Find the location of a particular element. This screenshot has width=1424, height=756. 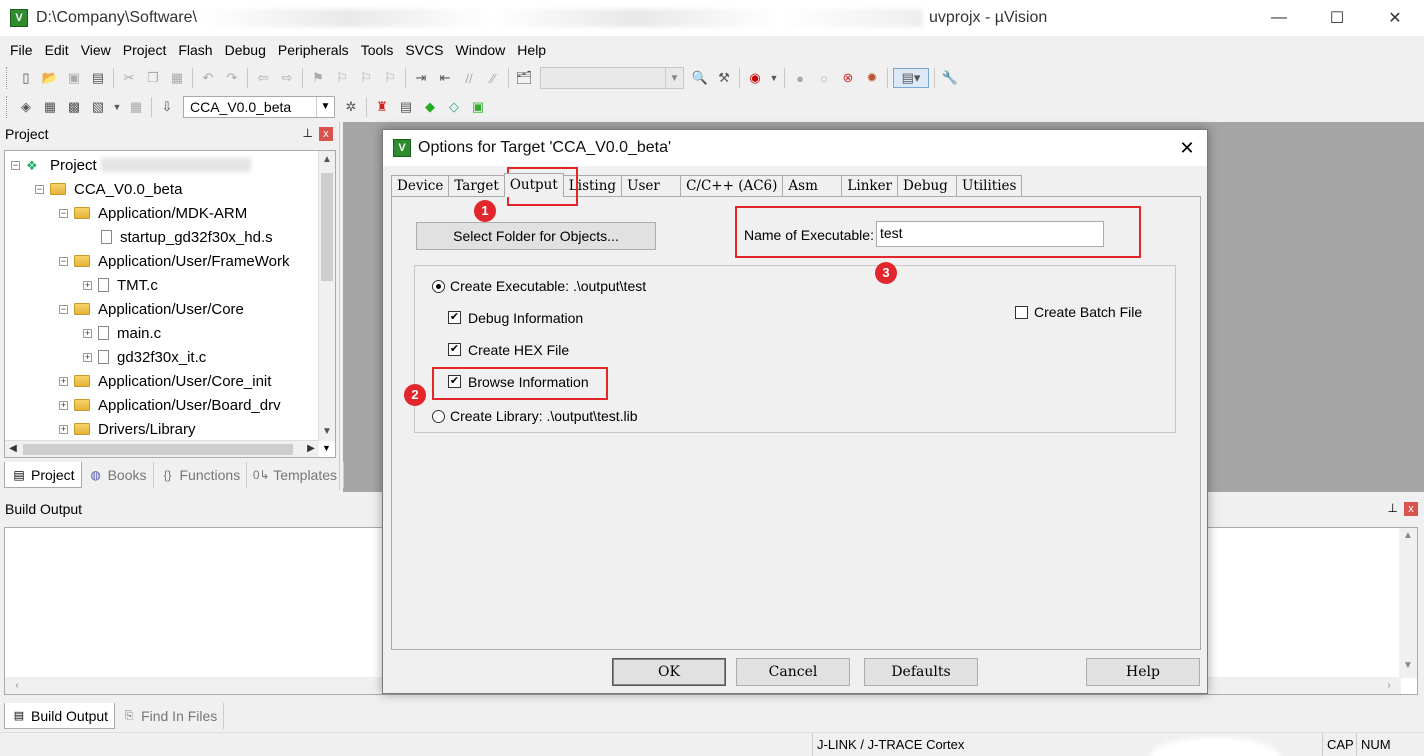

menu-window: Window is located at coordinates (481, 50).